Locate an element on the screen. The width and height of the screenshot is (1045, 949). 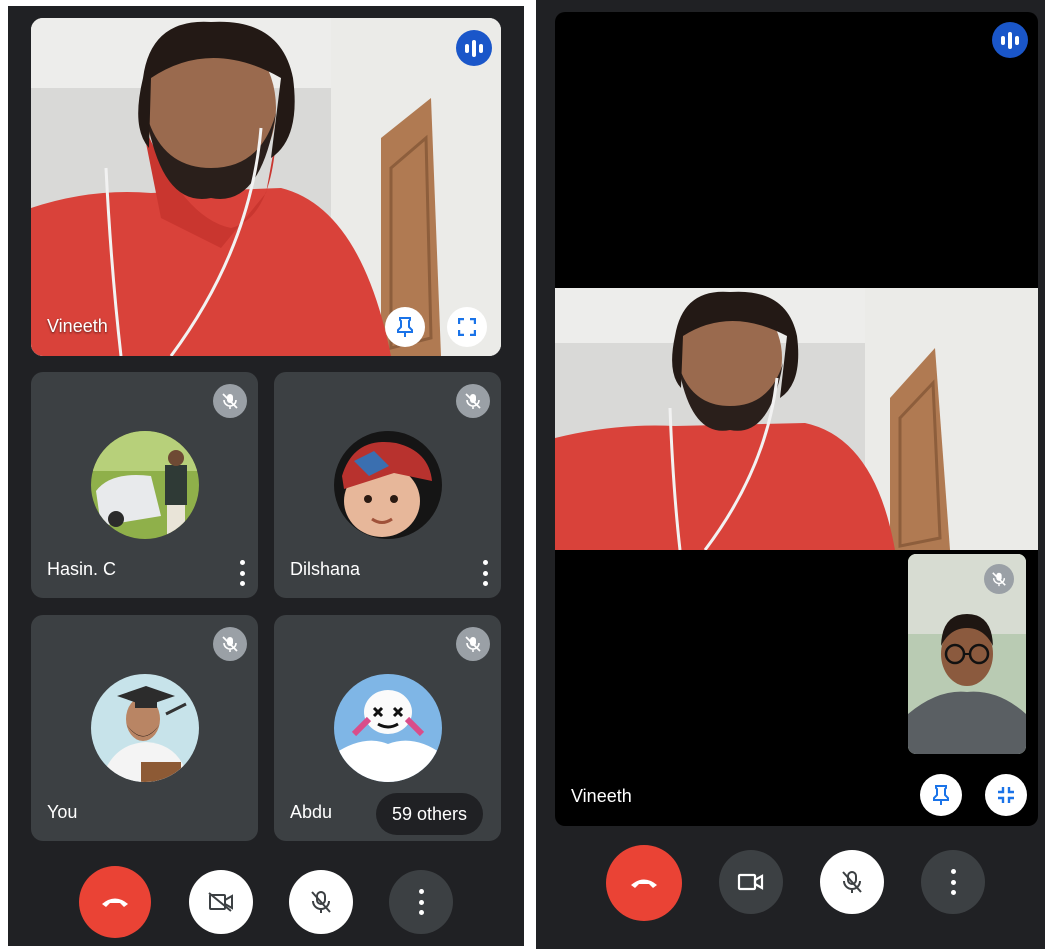
camera-off-icon is located at coordinates (220, 902).